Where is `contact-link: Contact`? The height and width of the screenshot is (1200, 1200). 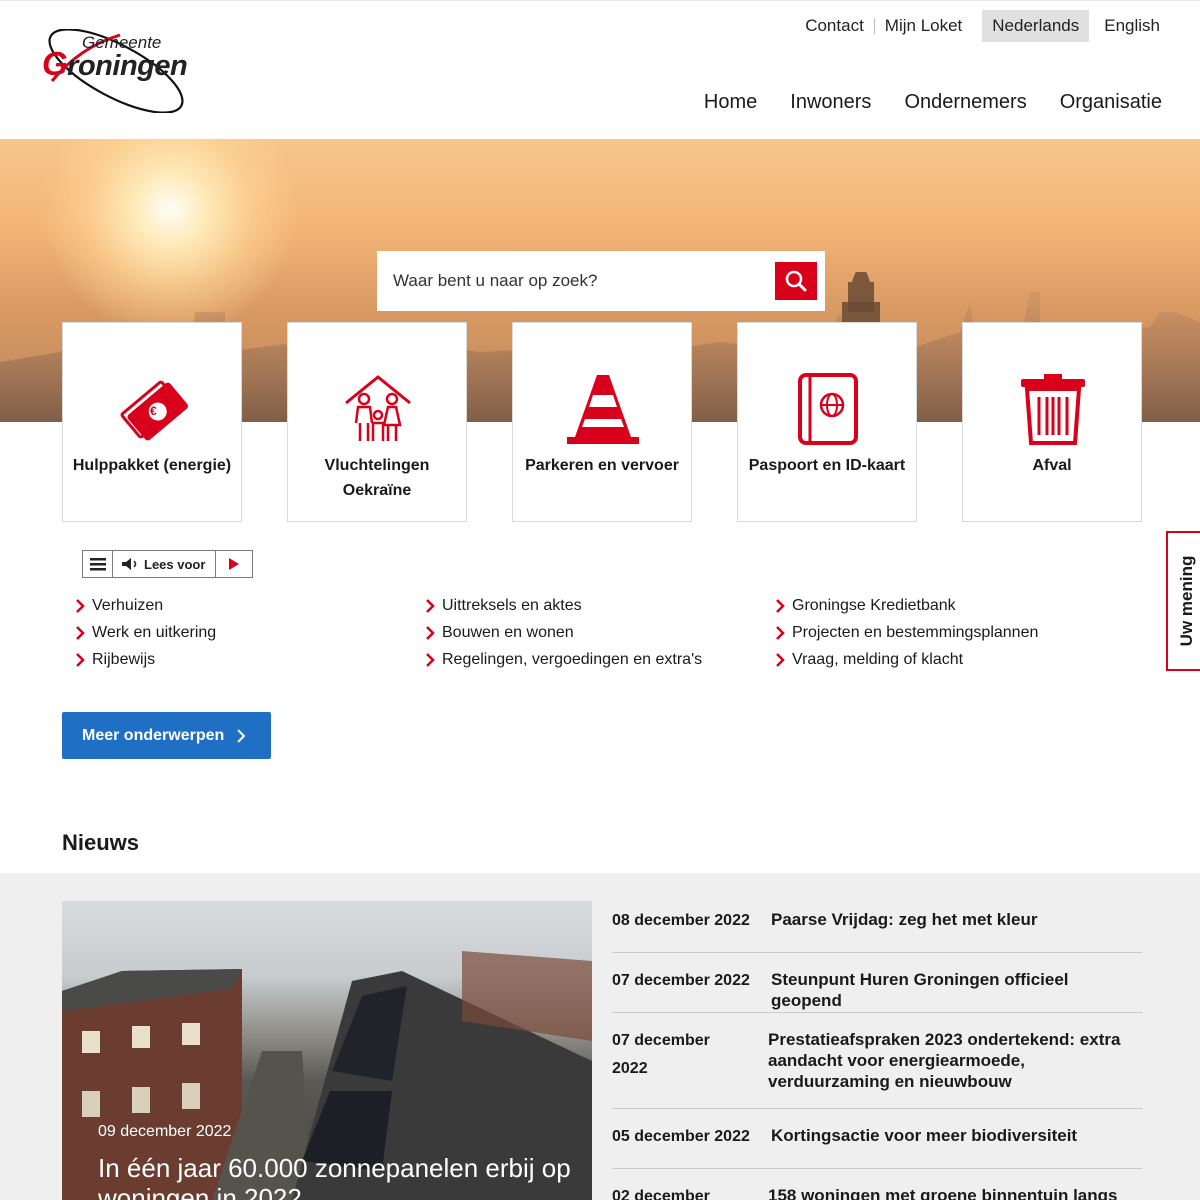 contact-link: Contact is located at coordinates (834, 26).